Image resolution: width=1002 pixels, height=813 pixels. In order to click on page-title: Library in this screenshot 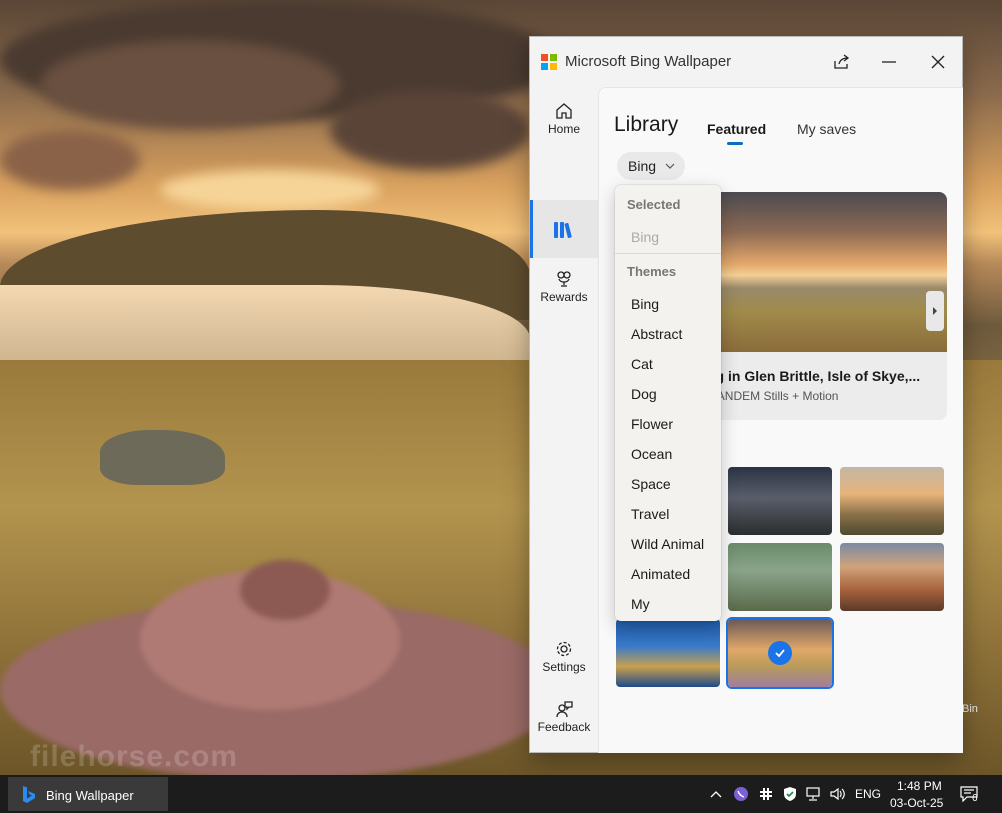, I will do `click(646, 124)`.